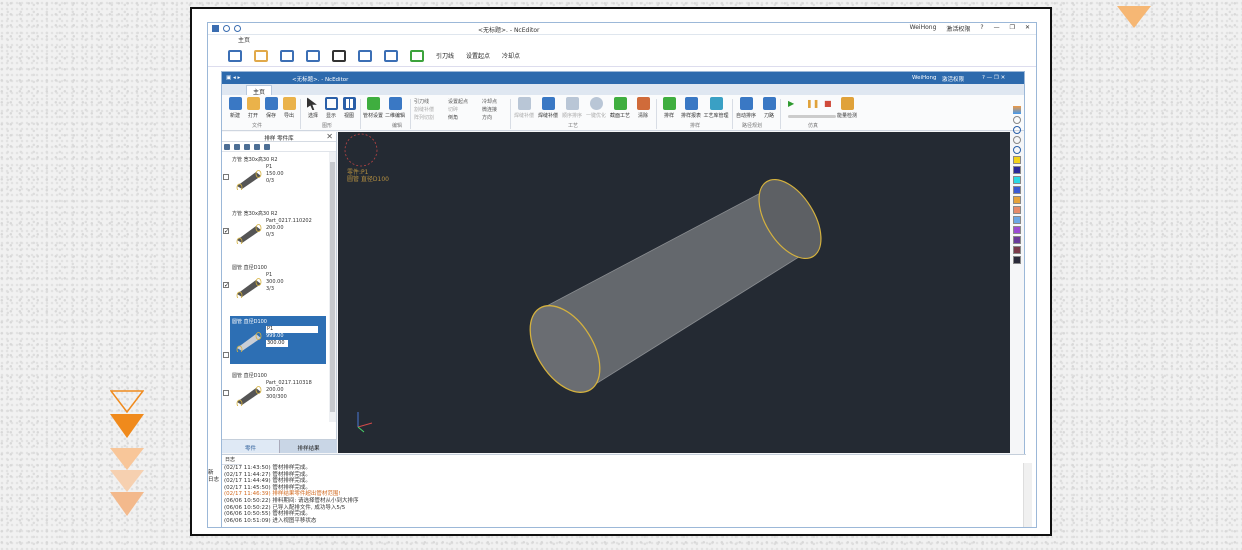 This screenshot has height=550, width=1242. What do you see at coordinates (1017, 110) in the screenshot?
I see `layer-icon` at bounding box center [1017, 110].